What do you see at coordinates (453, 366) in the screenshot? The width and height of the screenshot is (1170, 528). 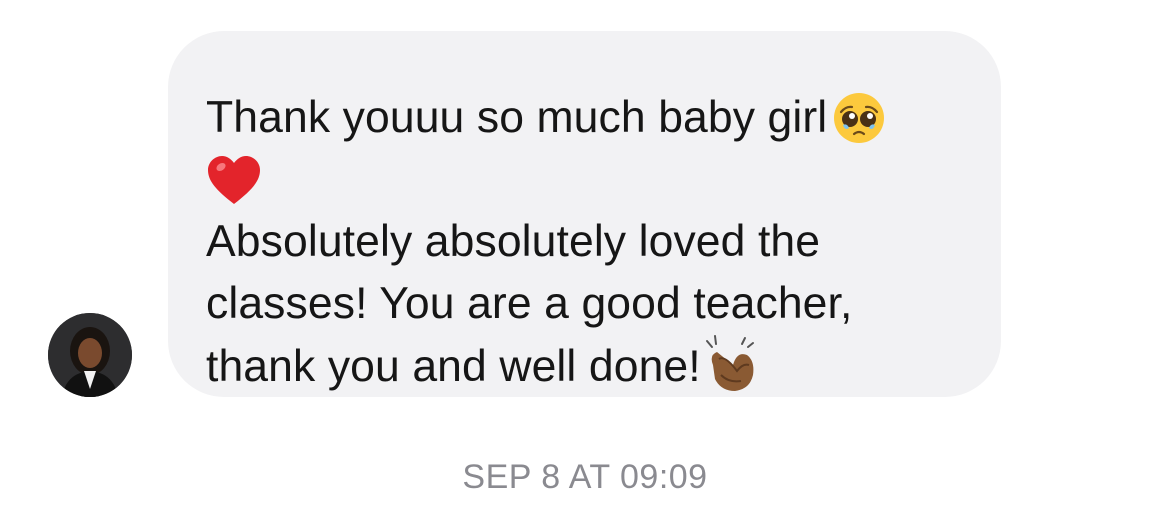 I see `message-line: thank you and well done!` at bounding box center [453, 366].